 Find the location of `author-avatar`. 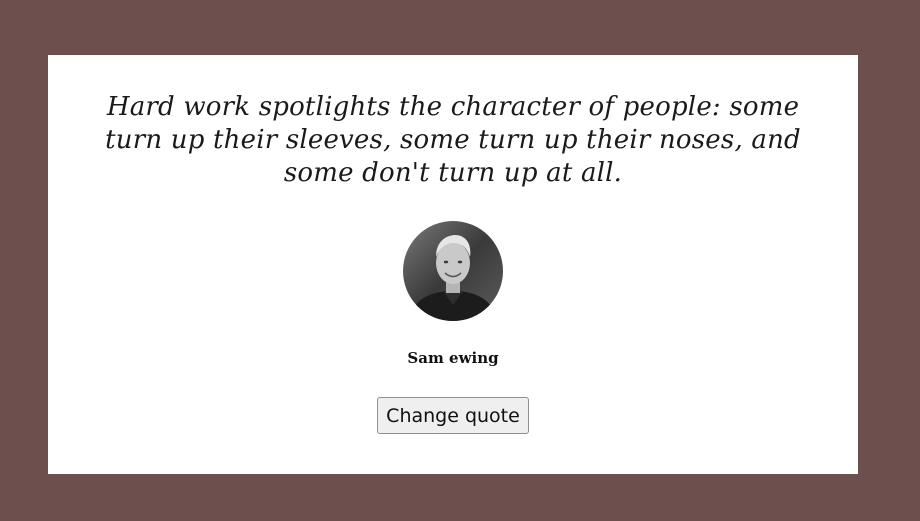

author-avatar is located at coordinates (453, 271).